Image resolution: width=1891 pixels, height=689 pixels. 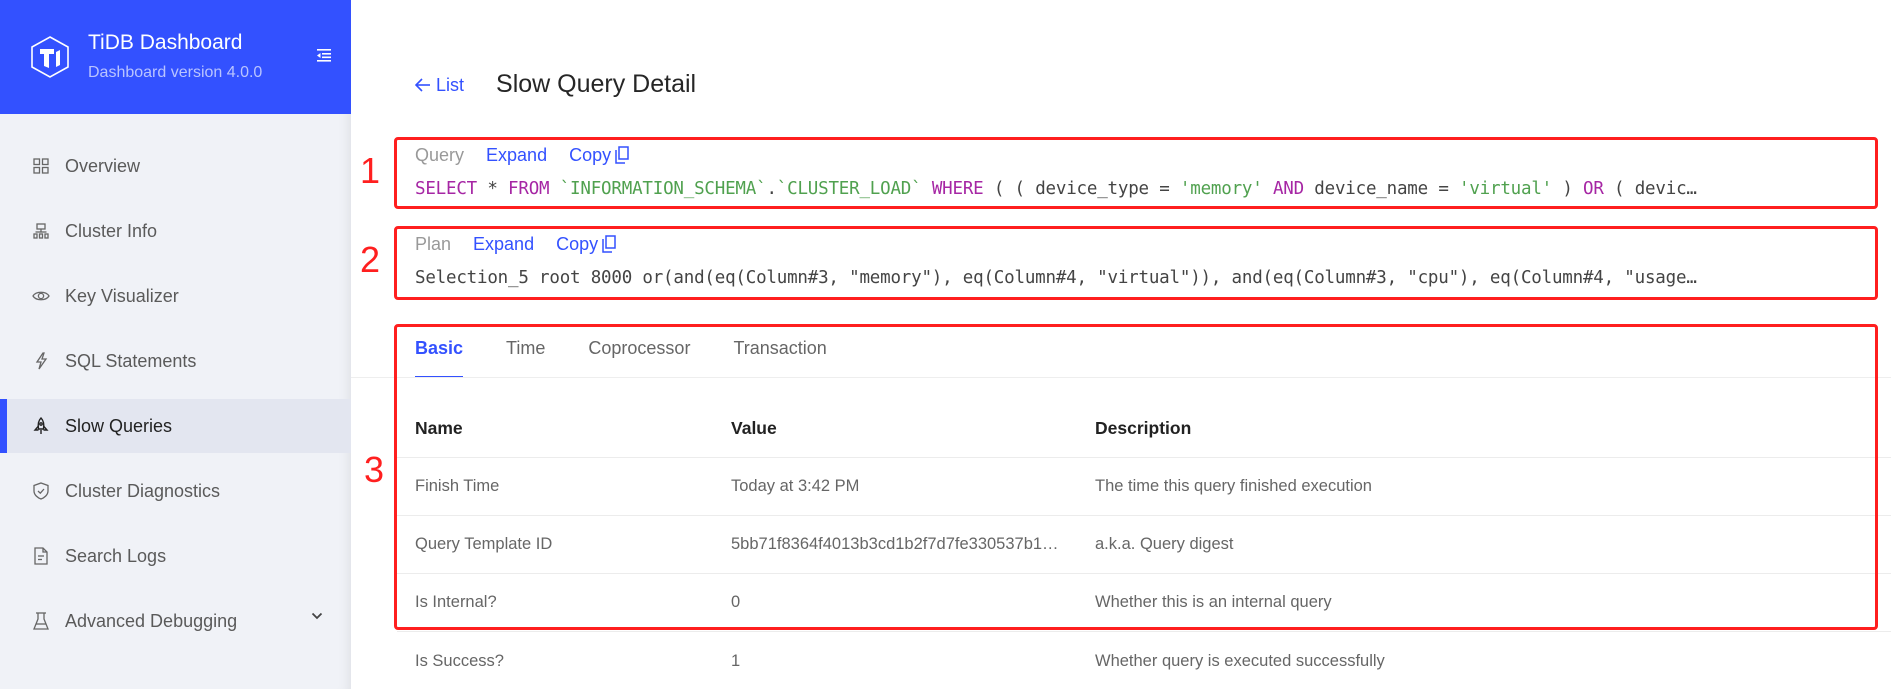 I want to click on cell-name: Is Success?, so click(x=459, y=660).